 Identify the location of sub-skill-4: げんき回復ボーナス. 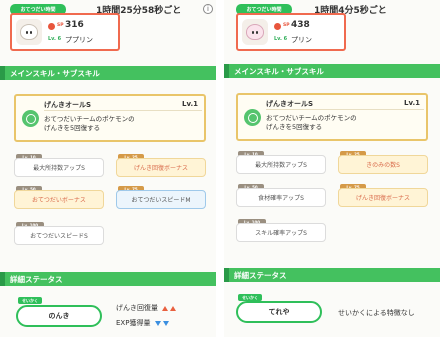
(383, 197).